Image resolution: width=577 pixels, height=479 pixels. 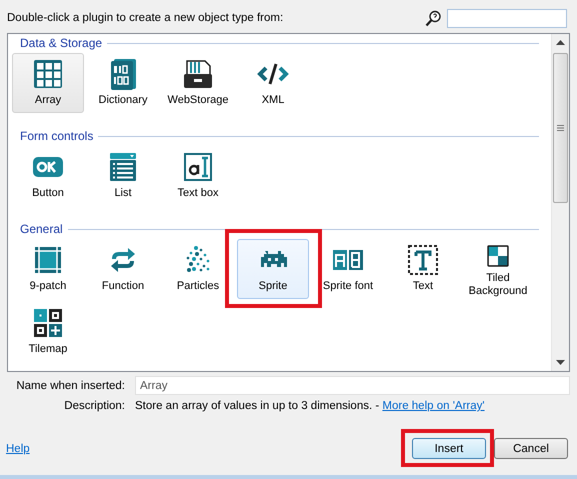 What do you see at coordinates (498, 269) in the screenshot?
I see `plugin-item: Tiled Background` at bounding box center [498, 269].